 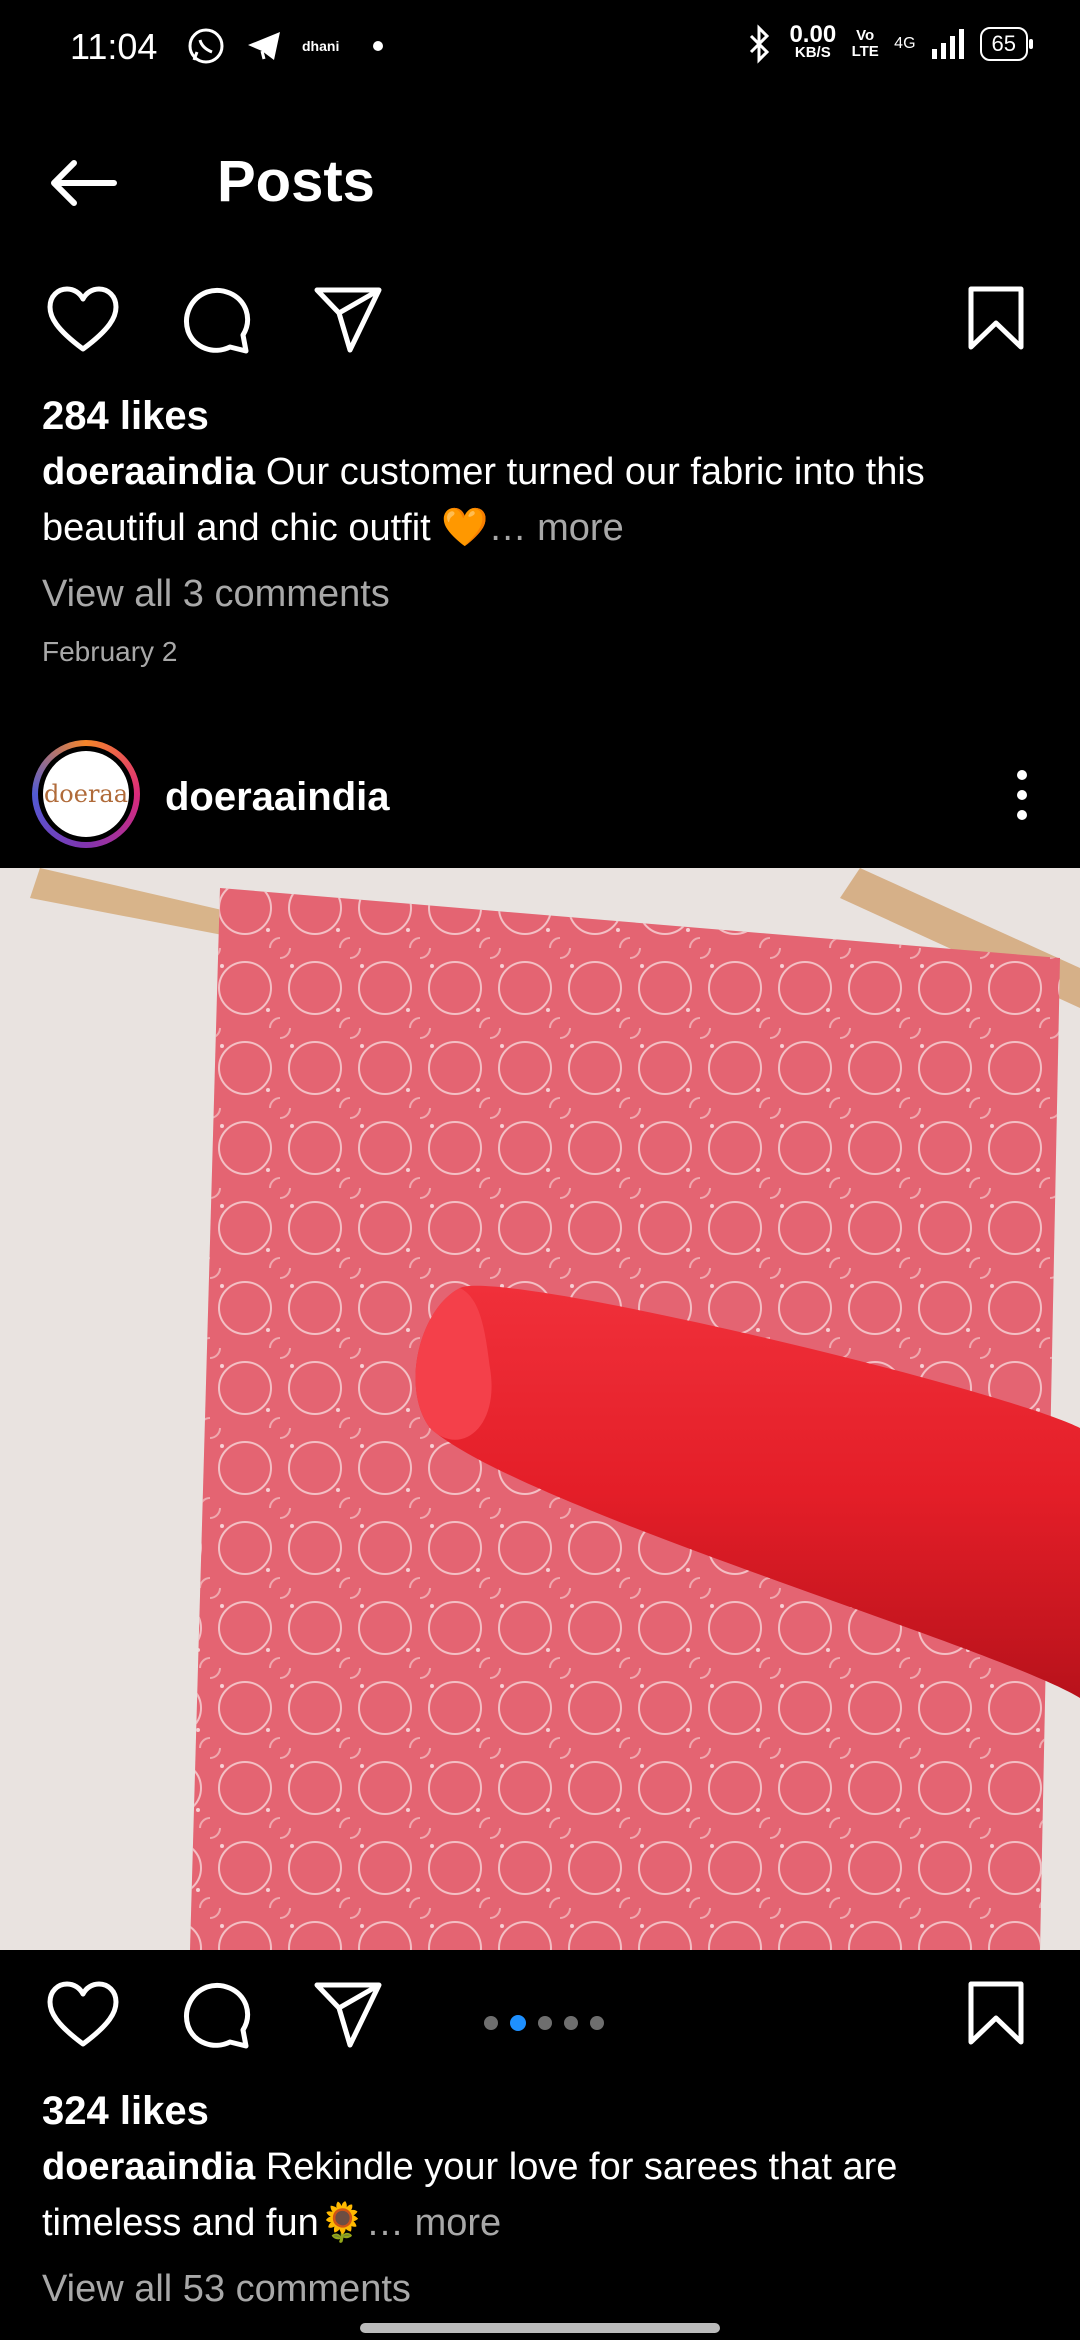 I want to click on post1-view-comments: View all 3 comments, so click(x=541, y=594).